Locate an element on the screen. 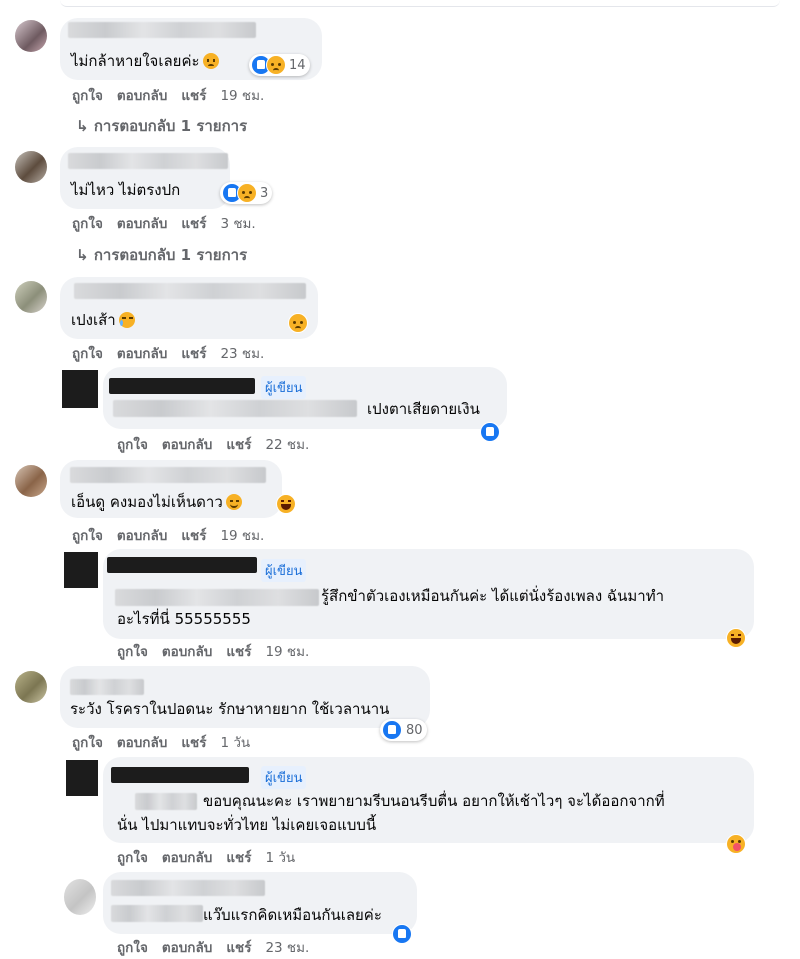  reaction-summary: 14 is located at coordinates (279, 65).